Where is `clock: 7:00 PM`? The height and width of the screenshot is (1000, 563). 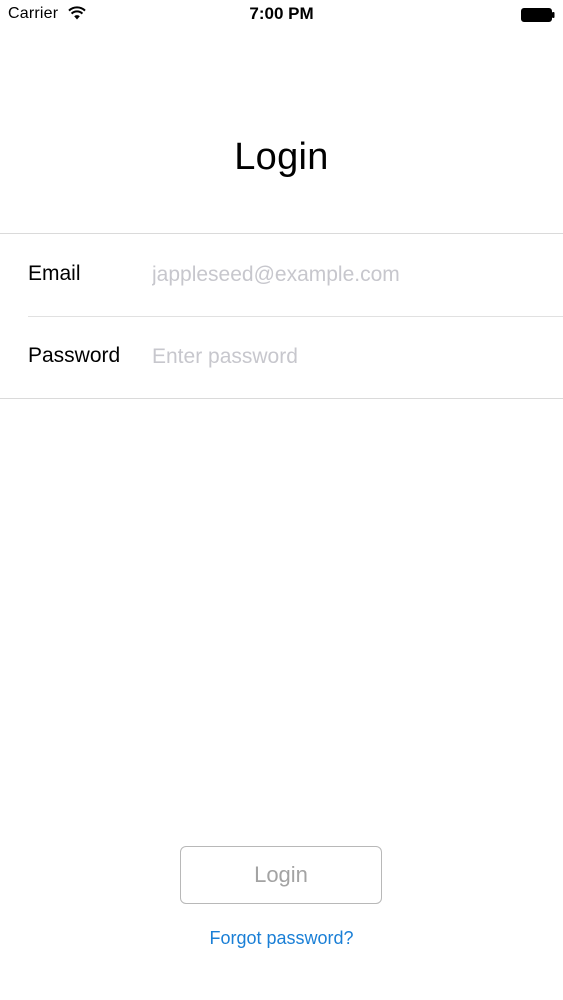 clock: 7:00 PM is located at coordinates (281, 13).